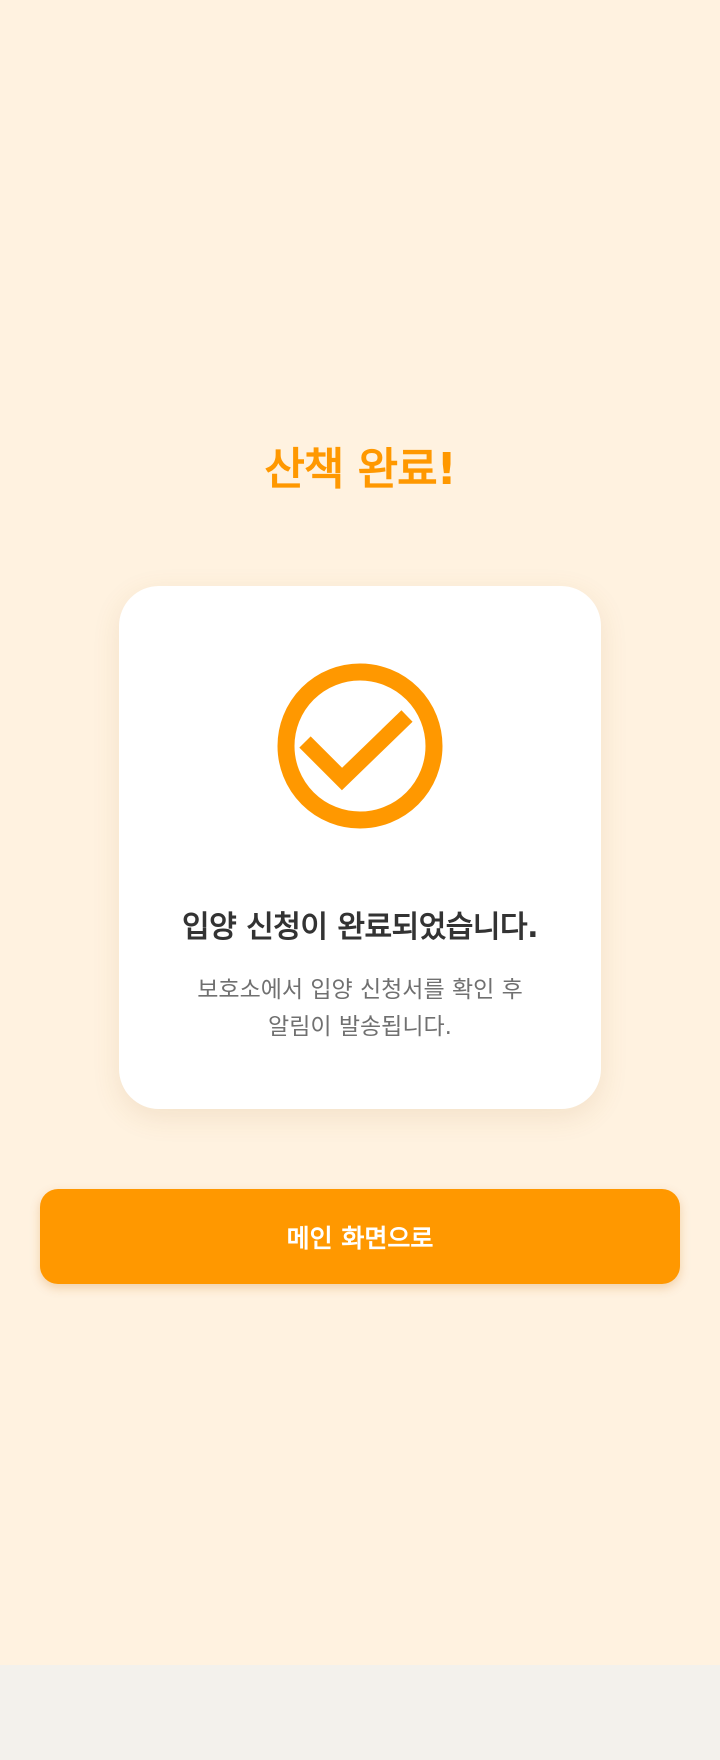 Image resolution: width=720 pixels, height=1760 pixels. Describe the element at coordinates (360, 1027) in the screenshot. I see `description-line-2: 알림이 발송됩니다.` at that location.